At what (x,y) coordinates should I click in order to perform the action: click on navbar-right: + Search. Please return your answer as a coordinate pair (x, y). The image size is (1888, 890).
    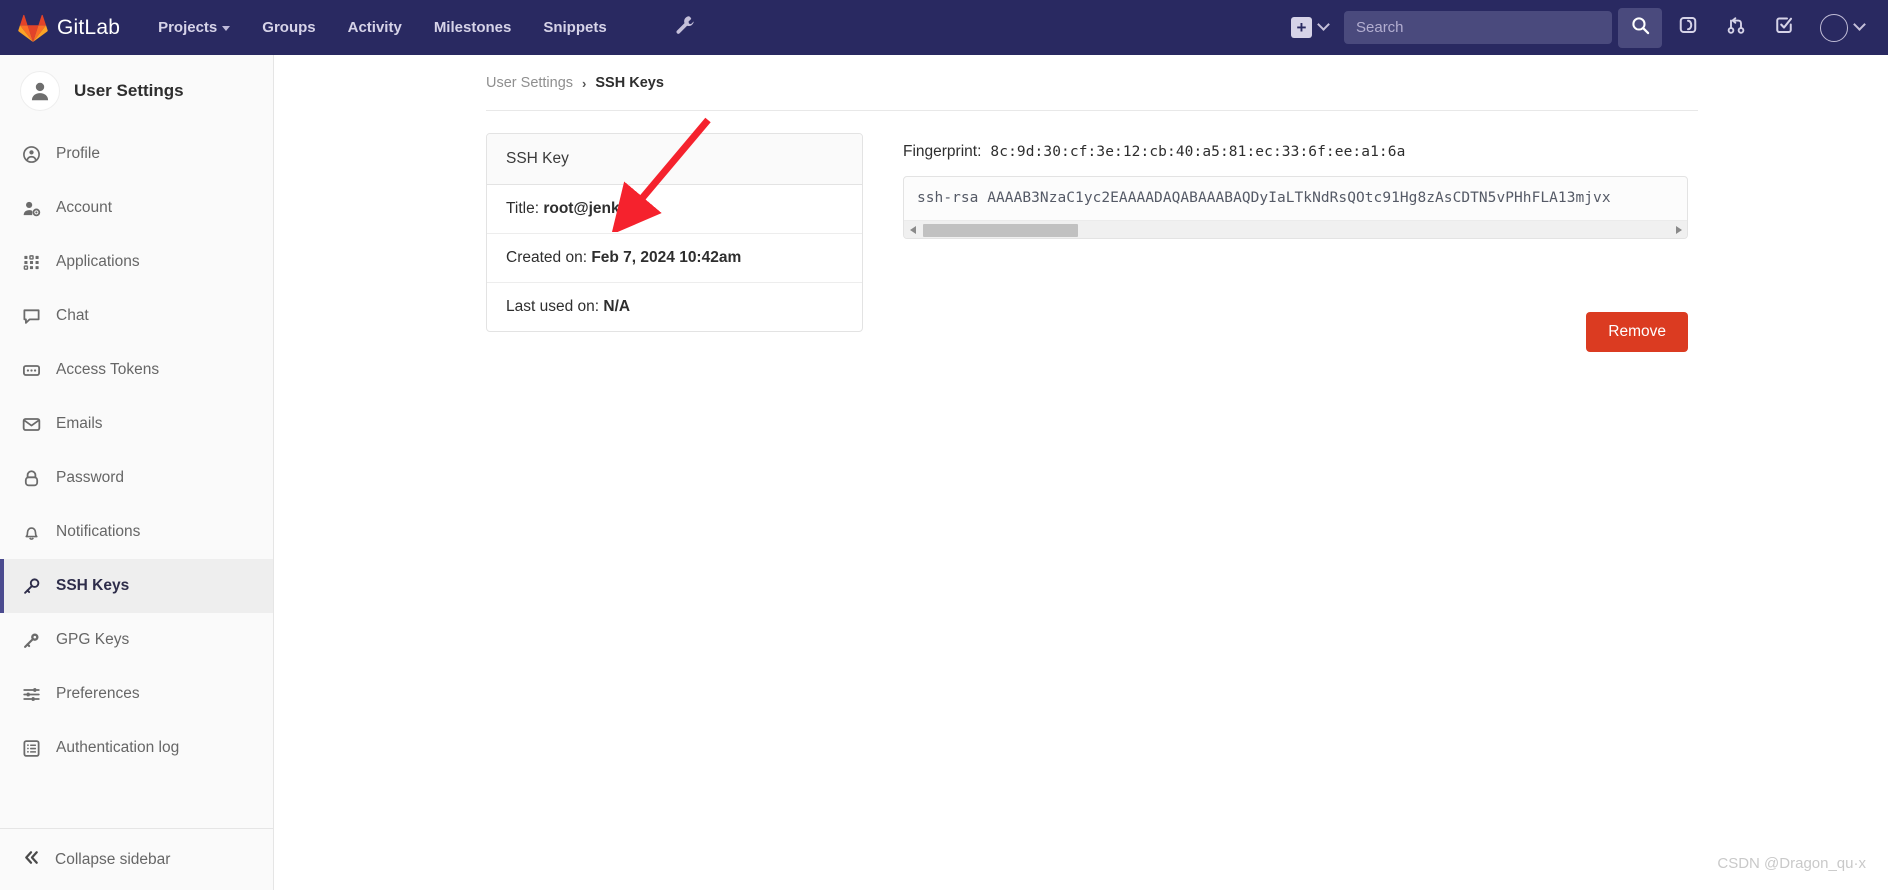
    Looking at the image, I should click on (1584, 27).